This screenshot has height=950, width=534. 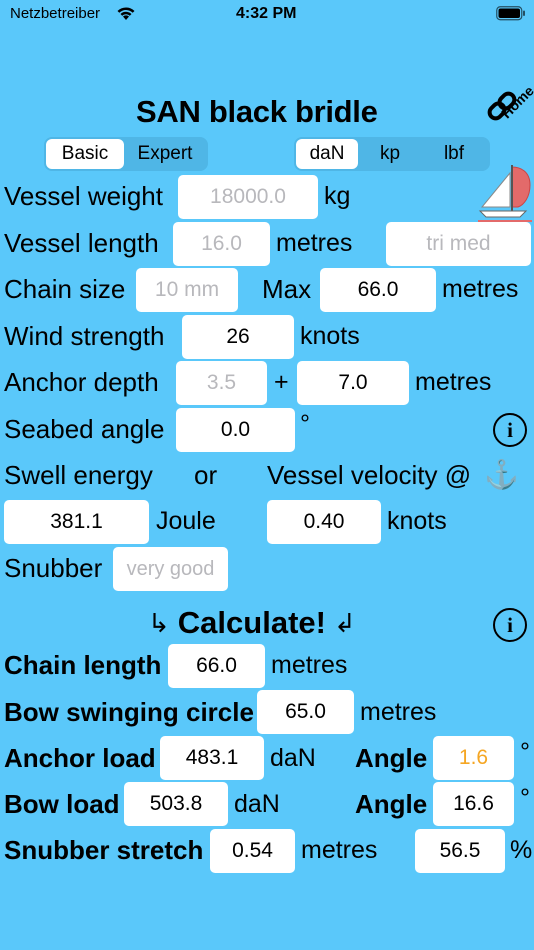 I want to click on snubber-stretch-percent: 56.5, so click(x=460, y=851).